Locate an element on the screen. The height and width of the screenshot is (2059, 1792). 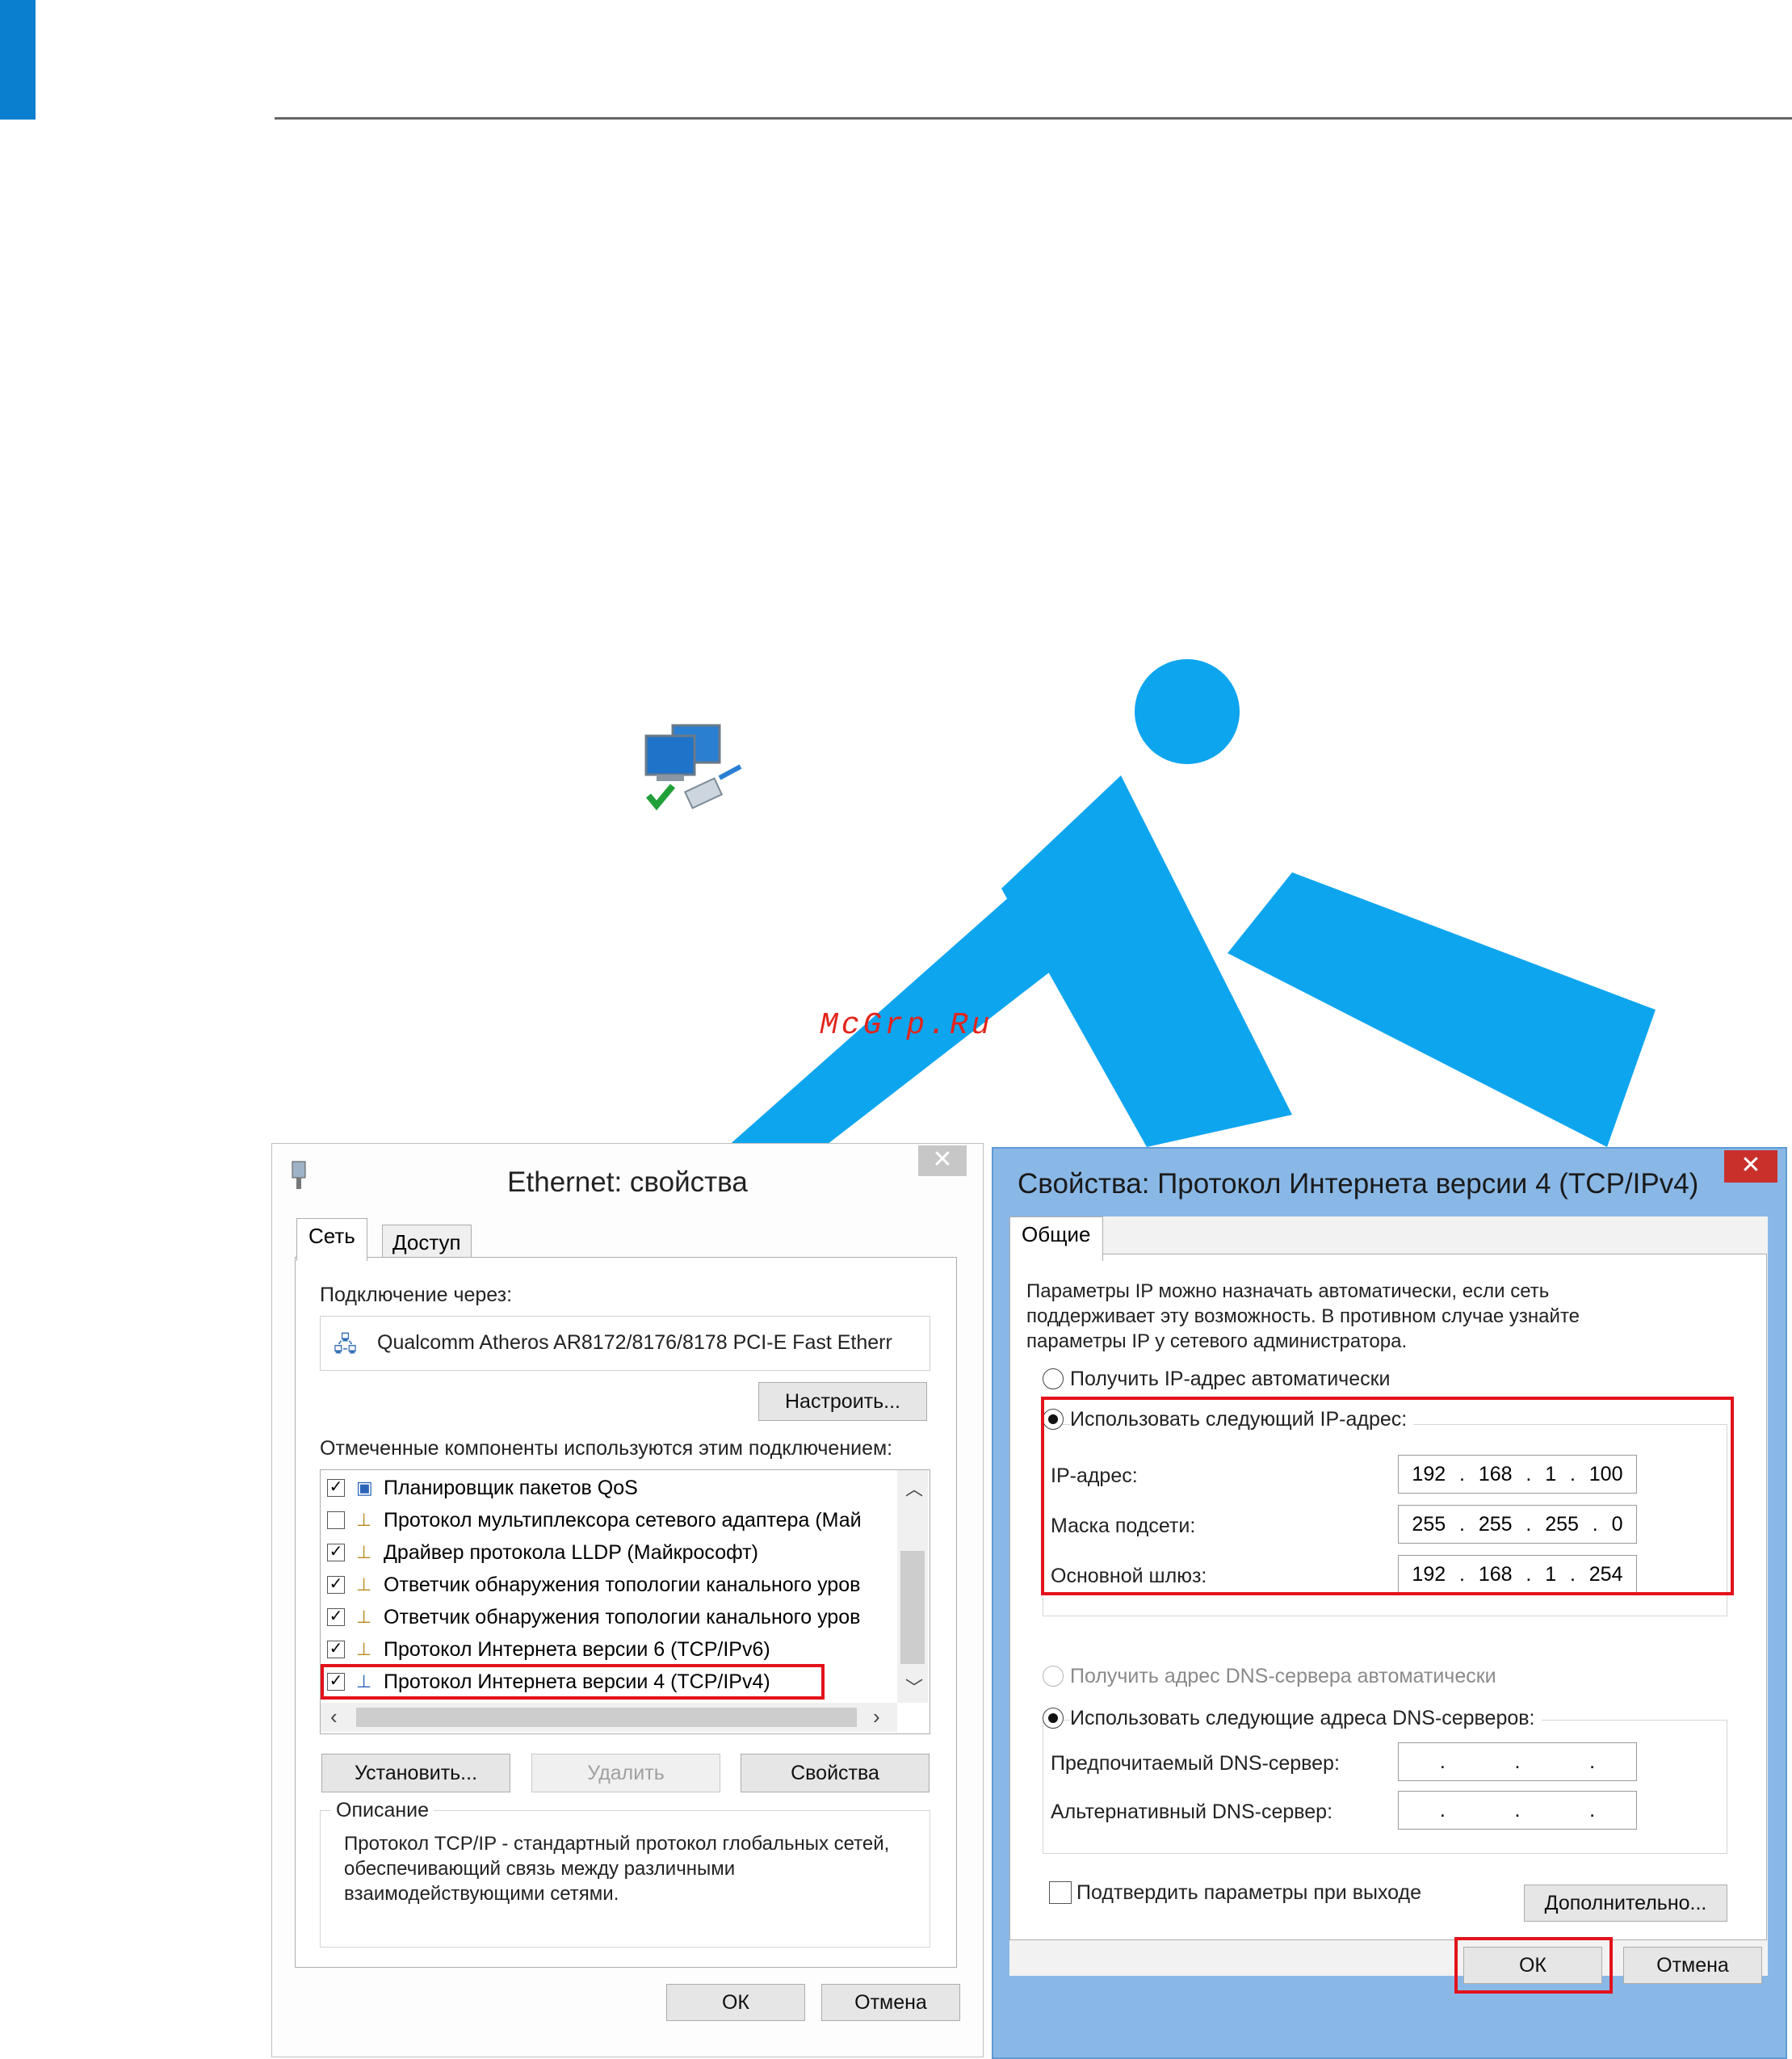
highlight-ipv4 is located at coordinates (573, 1682).